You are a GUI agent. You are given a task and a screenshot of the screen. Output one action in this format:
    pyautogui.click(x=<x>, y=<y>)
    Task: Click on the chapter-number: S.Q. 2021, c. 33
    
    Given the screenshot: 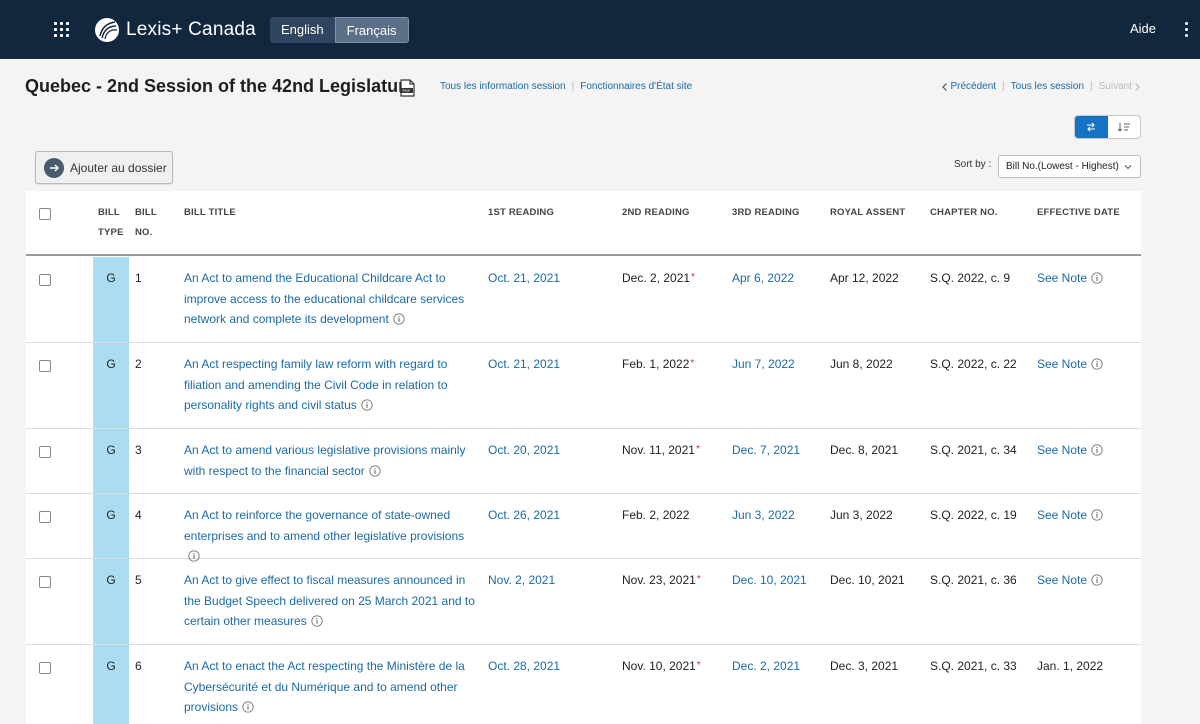 What is the action you would take?
    pyautogui.click(x=973, y=666)
    